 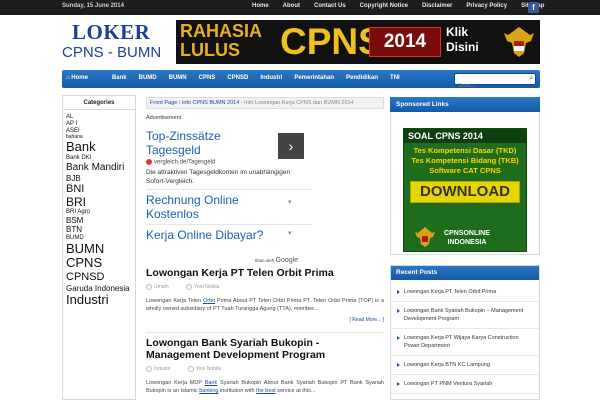 What do you see at coordinates (531, 79) in the screenshot?
I see `search-icon: ⌕` at bounding box center [531, 79].